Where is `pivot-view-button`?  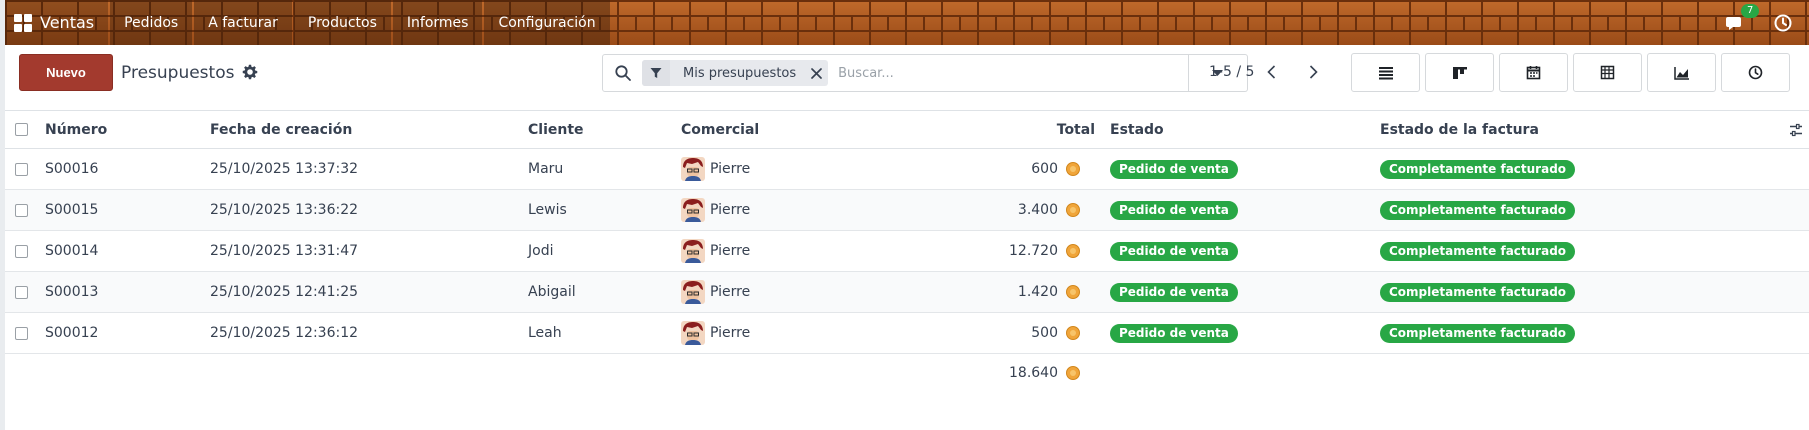
pivot-view-button is located at coordinates (1607, 72).